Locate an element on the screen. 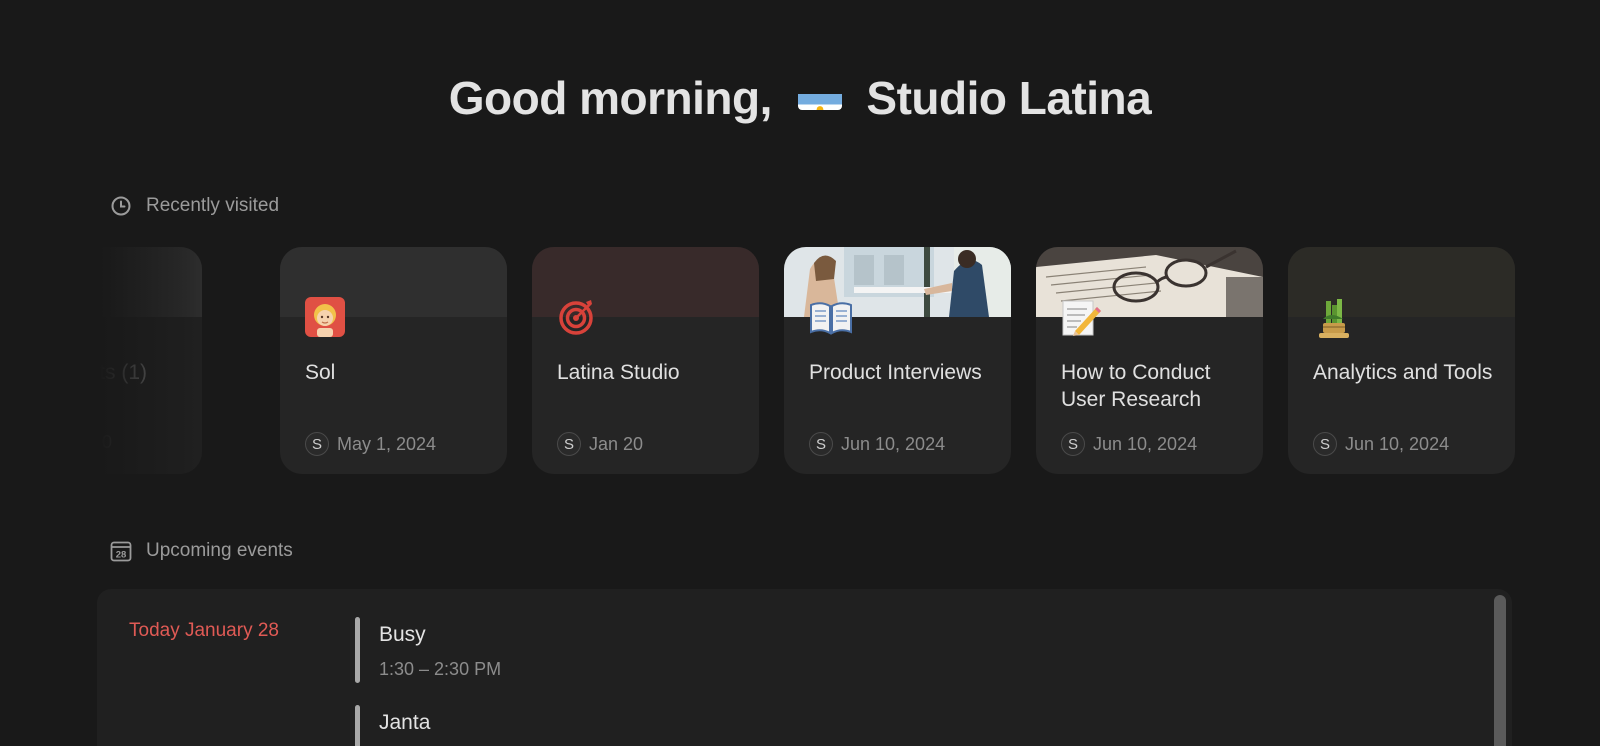 This screenshot has width=1600, height=746. recent-card: ects (1) n 20 is located at coordinates (151, 360).